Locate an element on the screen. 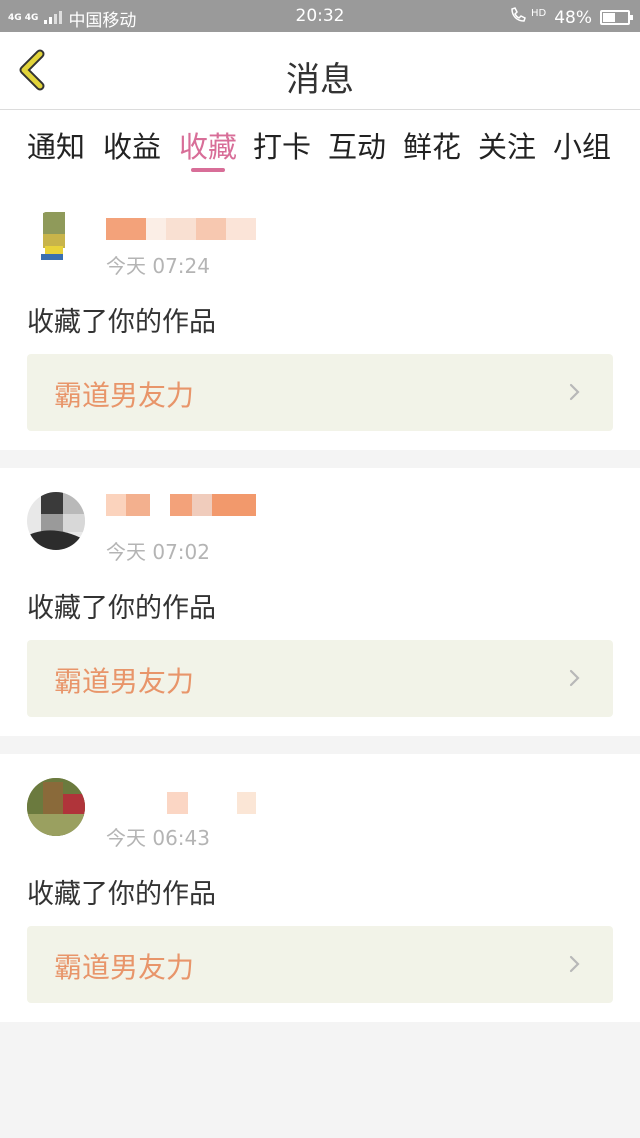 Image resolution: width=640 pixels, height=1138 pixels. tab-following: 关注 is located at coordinates (507, 145).